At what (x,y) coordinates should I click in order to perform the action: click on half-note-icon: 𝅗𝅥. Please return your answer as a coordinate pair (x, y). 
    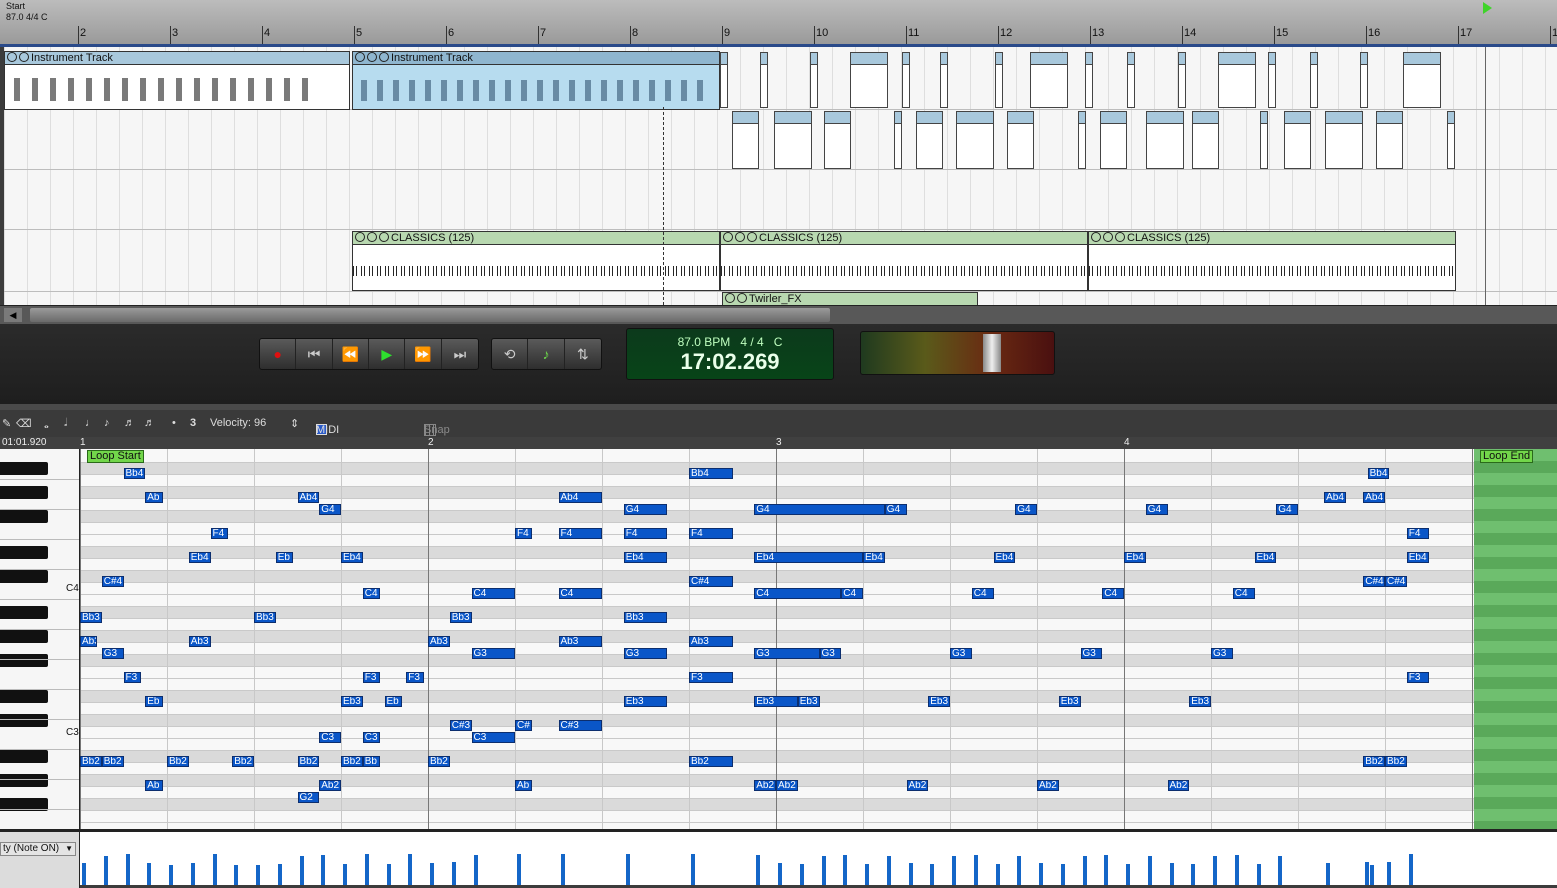
    Looking at the image, I should click on (66, 423).